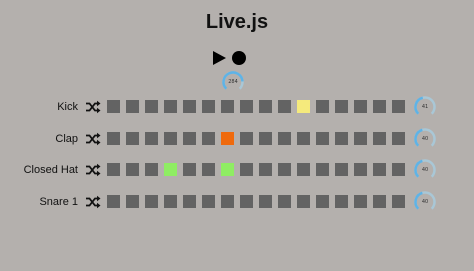  Describe the element at coordinates (219, 58) in the screenshot. I see `play-icon` at that location.